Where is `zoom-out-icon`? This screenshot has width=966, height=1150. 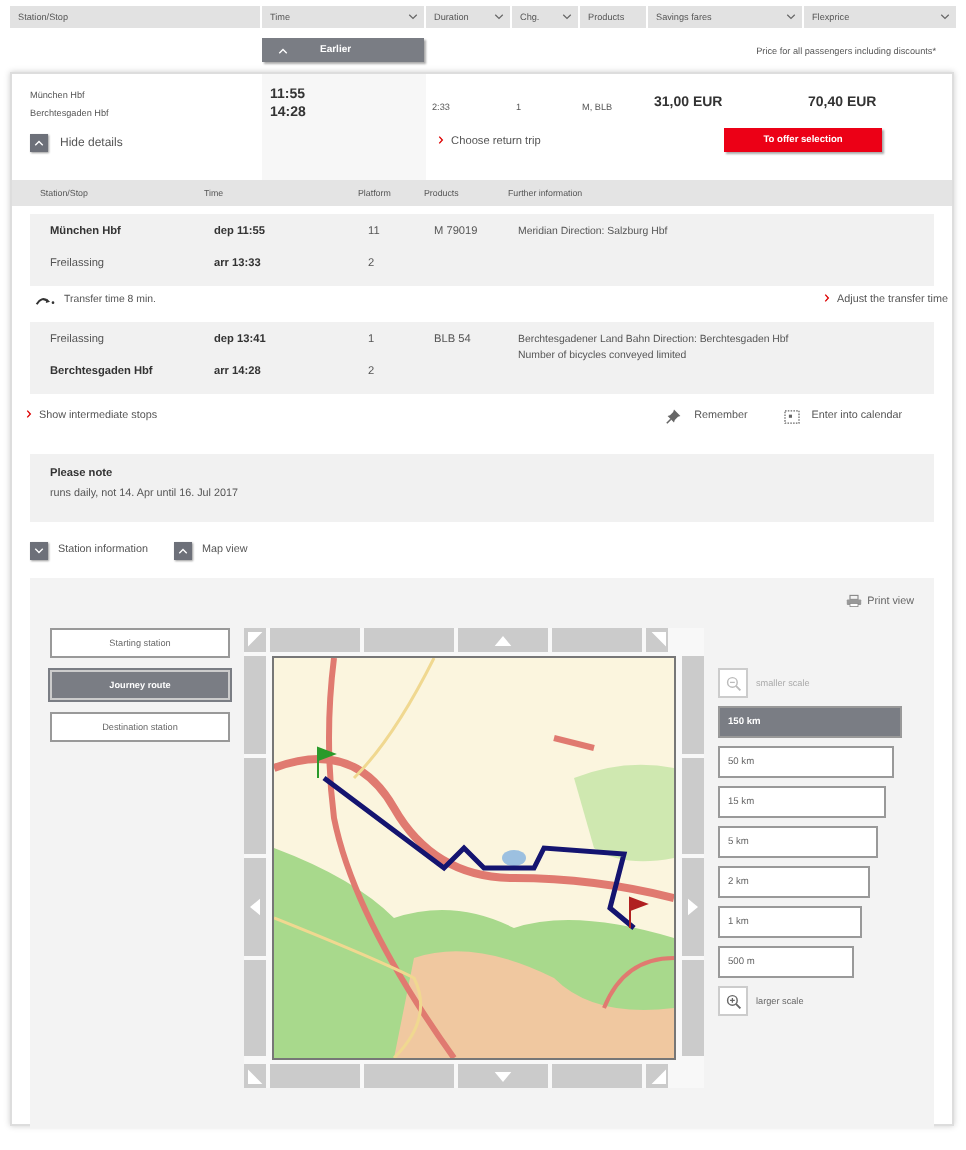
zoom-out-icon is located at coordinates (733, 683).